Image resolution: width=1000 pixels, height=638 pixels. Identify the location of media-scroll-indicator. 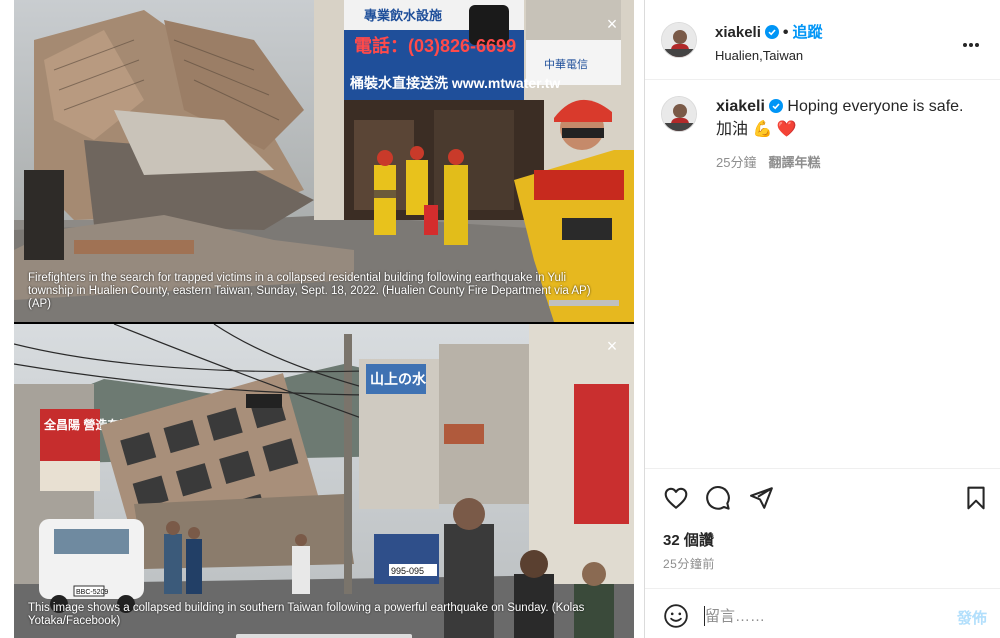
(324, 636).